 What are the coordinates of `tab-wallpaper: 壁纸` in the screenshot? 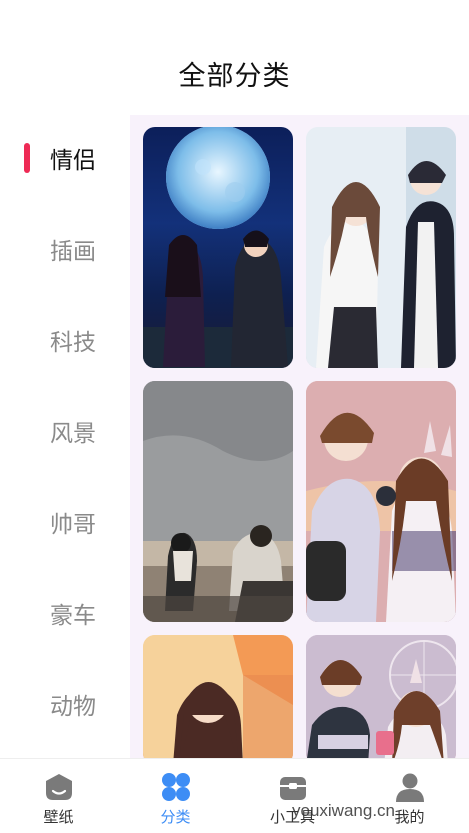 It's located at (58, 796).